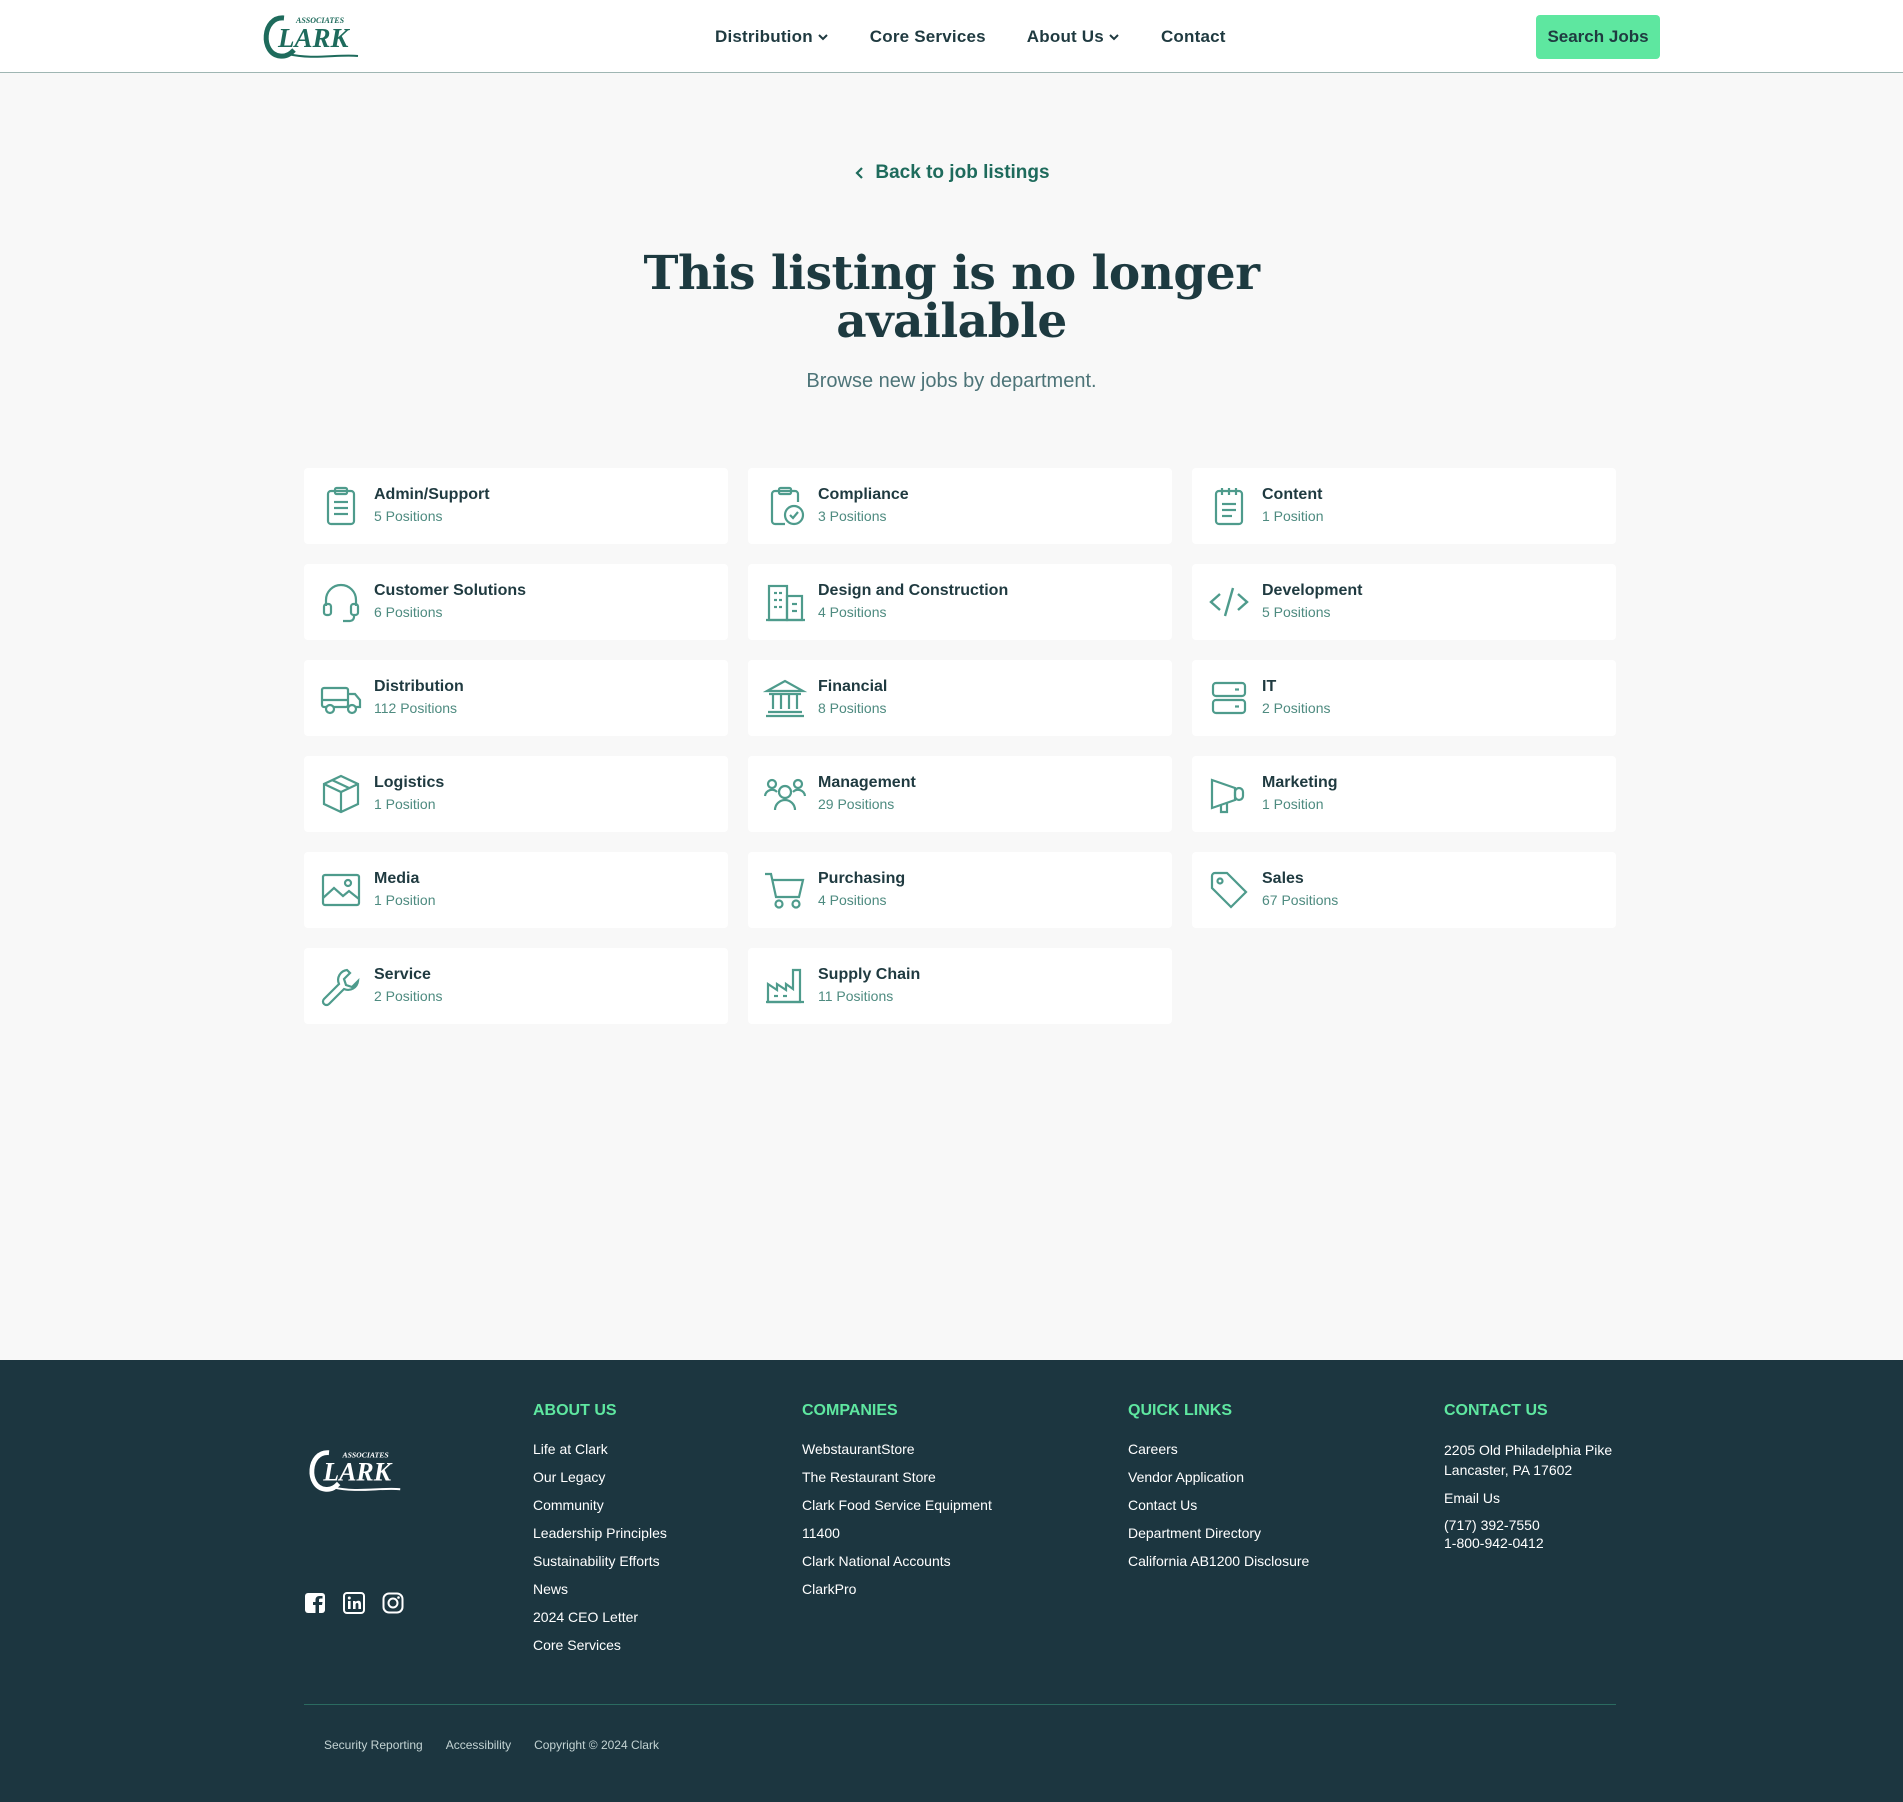 The height and width of the screenshot is (1802, 1903). Describe the element at coordinates (1229, 506) in the screenshot. I see `notepad-icon` at that location.